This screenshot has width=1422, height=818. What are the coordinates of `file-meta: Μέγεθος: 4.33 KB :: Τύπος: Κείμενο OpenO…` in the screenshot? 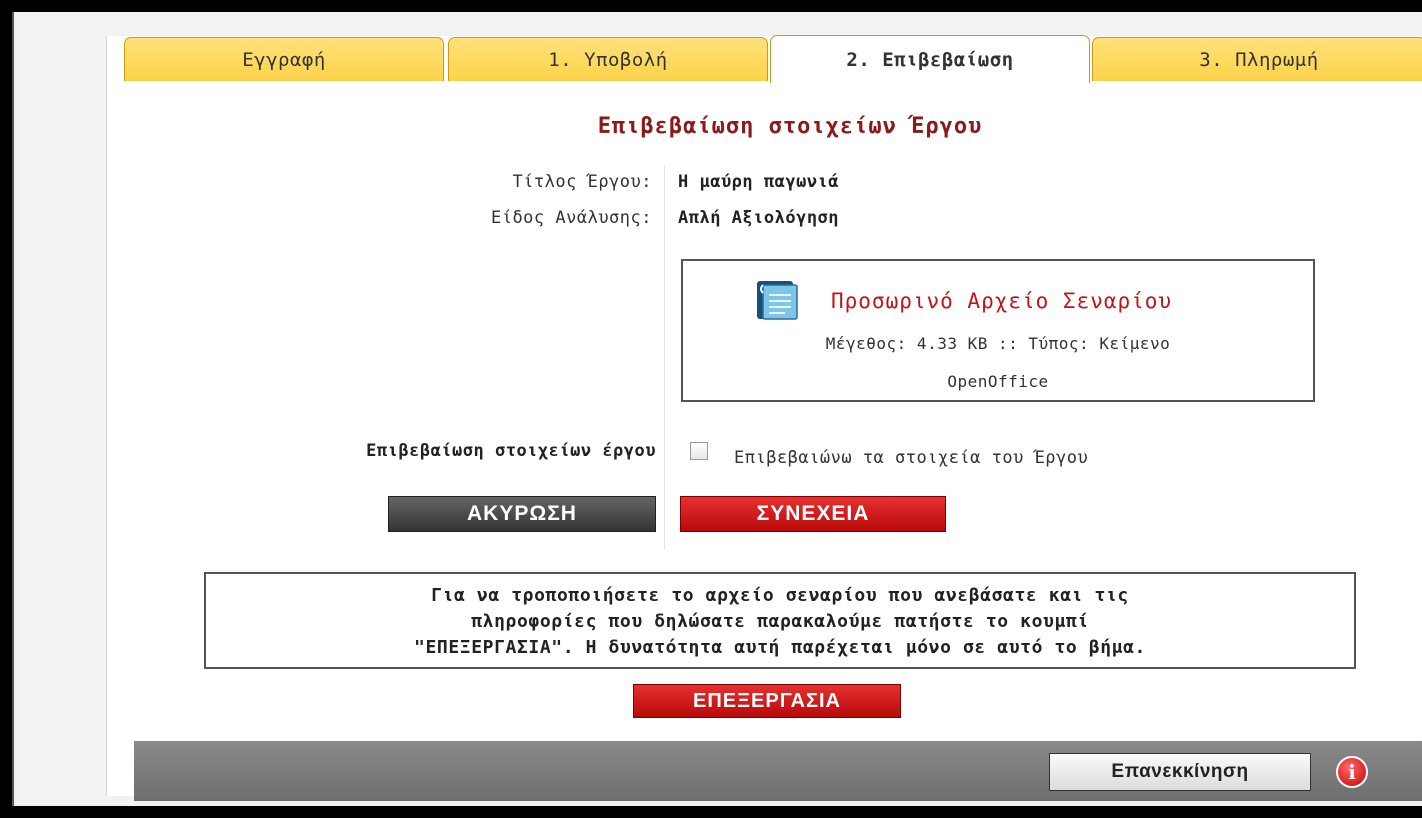 It's located at (998, 363).